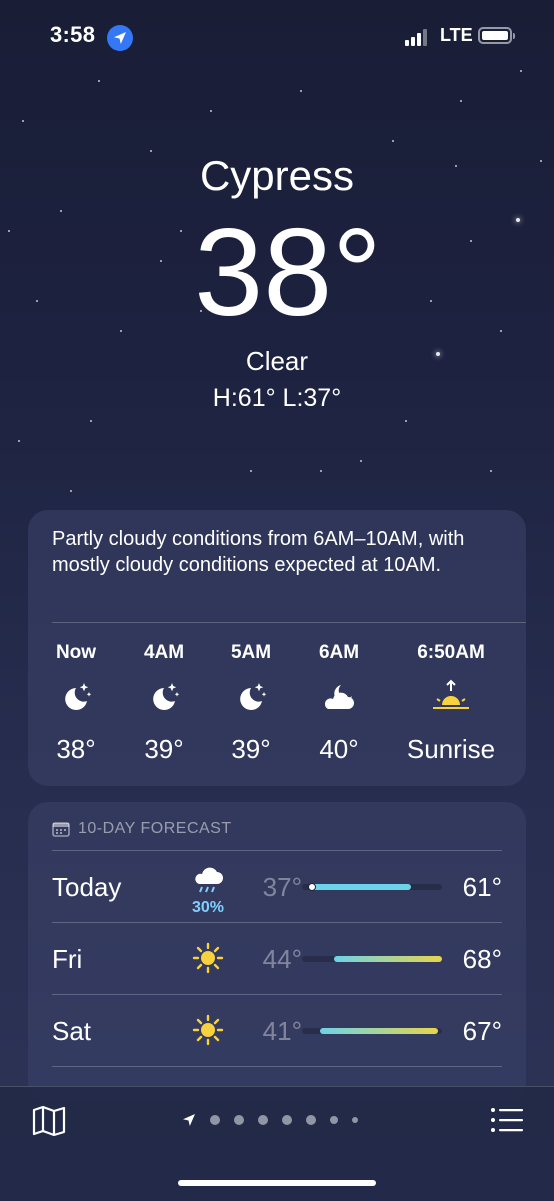 The image size is (554, 1201). I want to click on sunrise-icon, so click(451, 696).